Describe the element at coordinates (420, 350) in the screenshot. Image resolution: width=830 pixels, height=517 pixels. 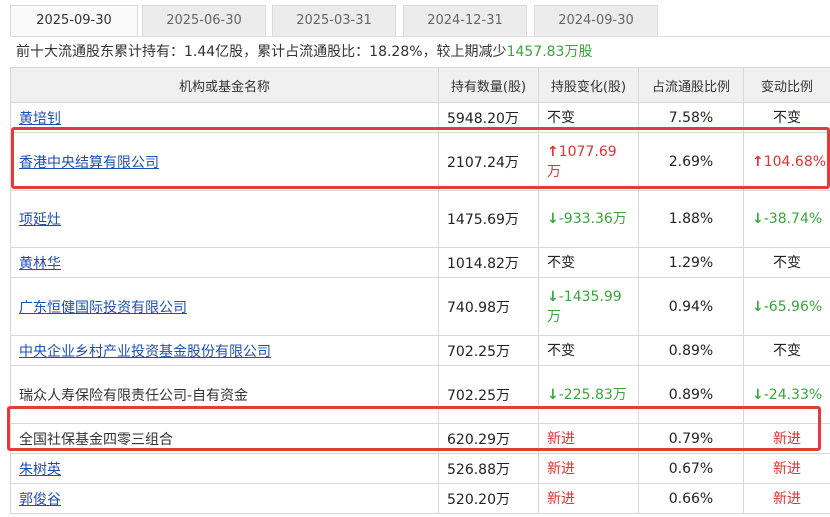
I see `table-row: 中央企业乡村产业投资基金股份有限公司 702.25万 不变 0.89% 不变` at that location.